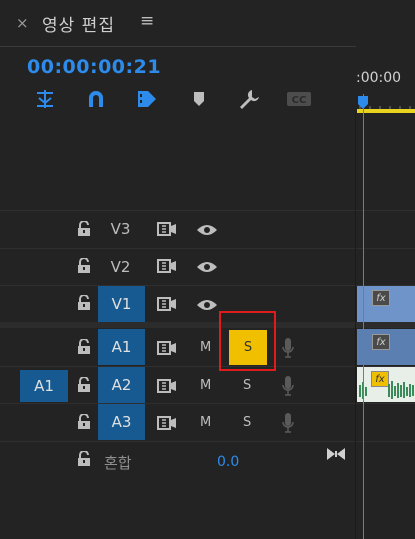 Image resolution: width=415 pixels, height=539 pixels. What do you see at coordinates (205, 347) in the screenshot?
I see `mute-button-a1: M` at bounding box center [205, 347].